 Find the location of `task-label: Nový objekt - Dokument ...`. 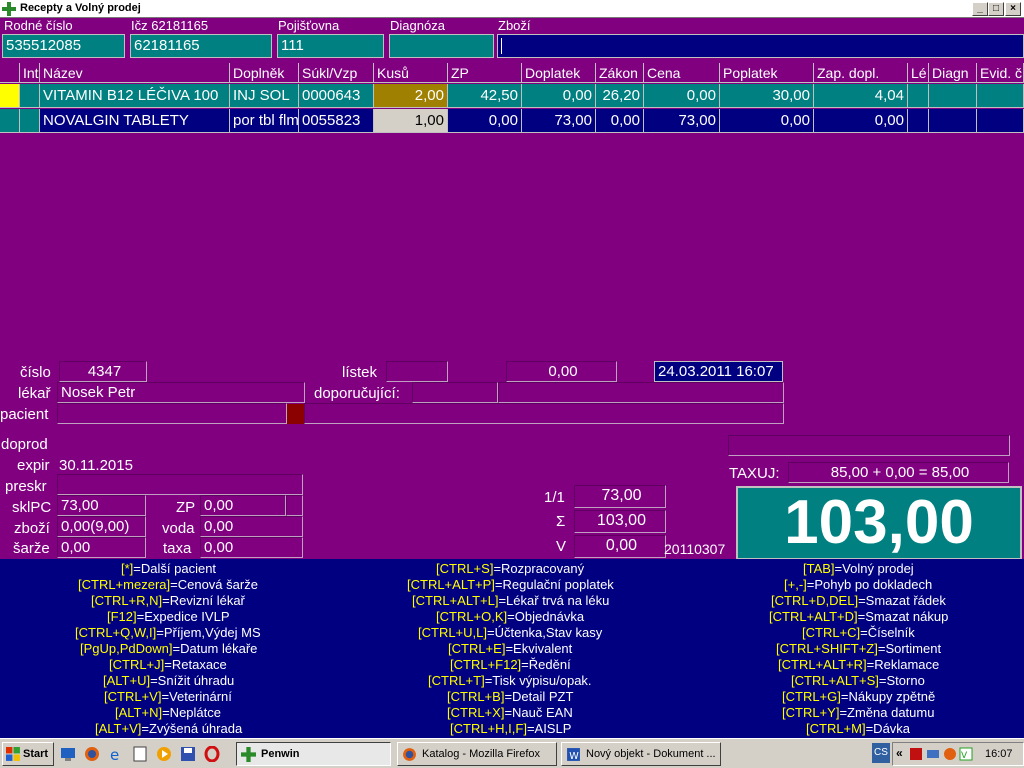

task-label: Nový objekt - Dokument ... is located at coordinates (651, 754).